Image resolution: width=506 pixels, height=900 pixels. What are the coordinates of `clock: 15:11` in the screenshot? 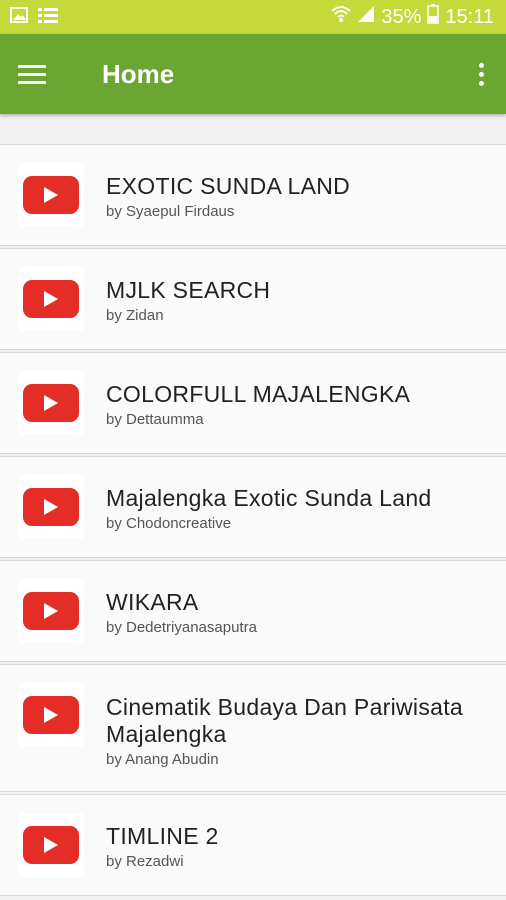 It's located at (469, 16).